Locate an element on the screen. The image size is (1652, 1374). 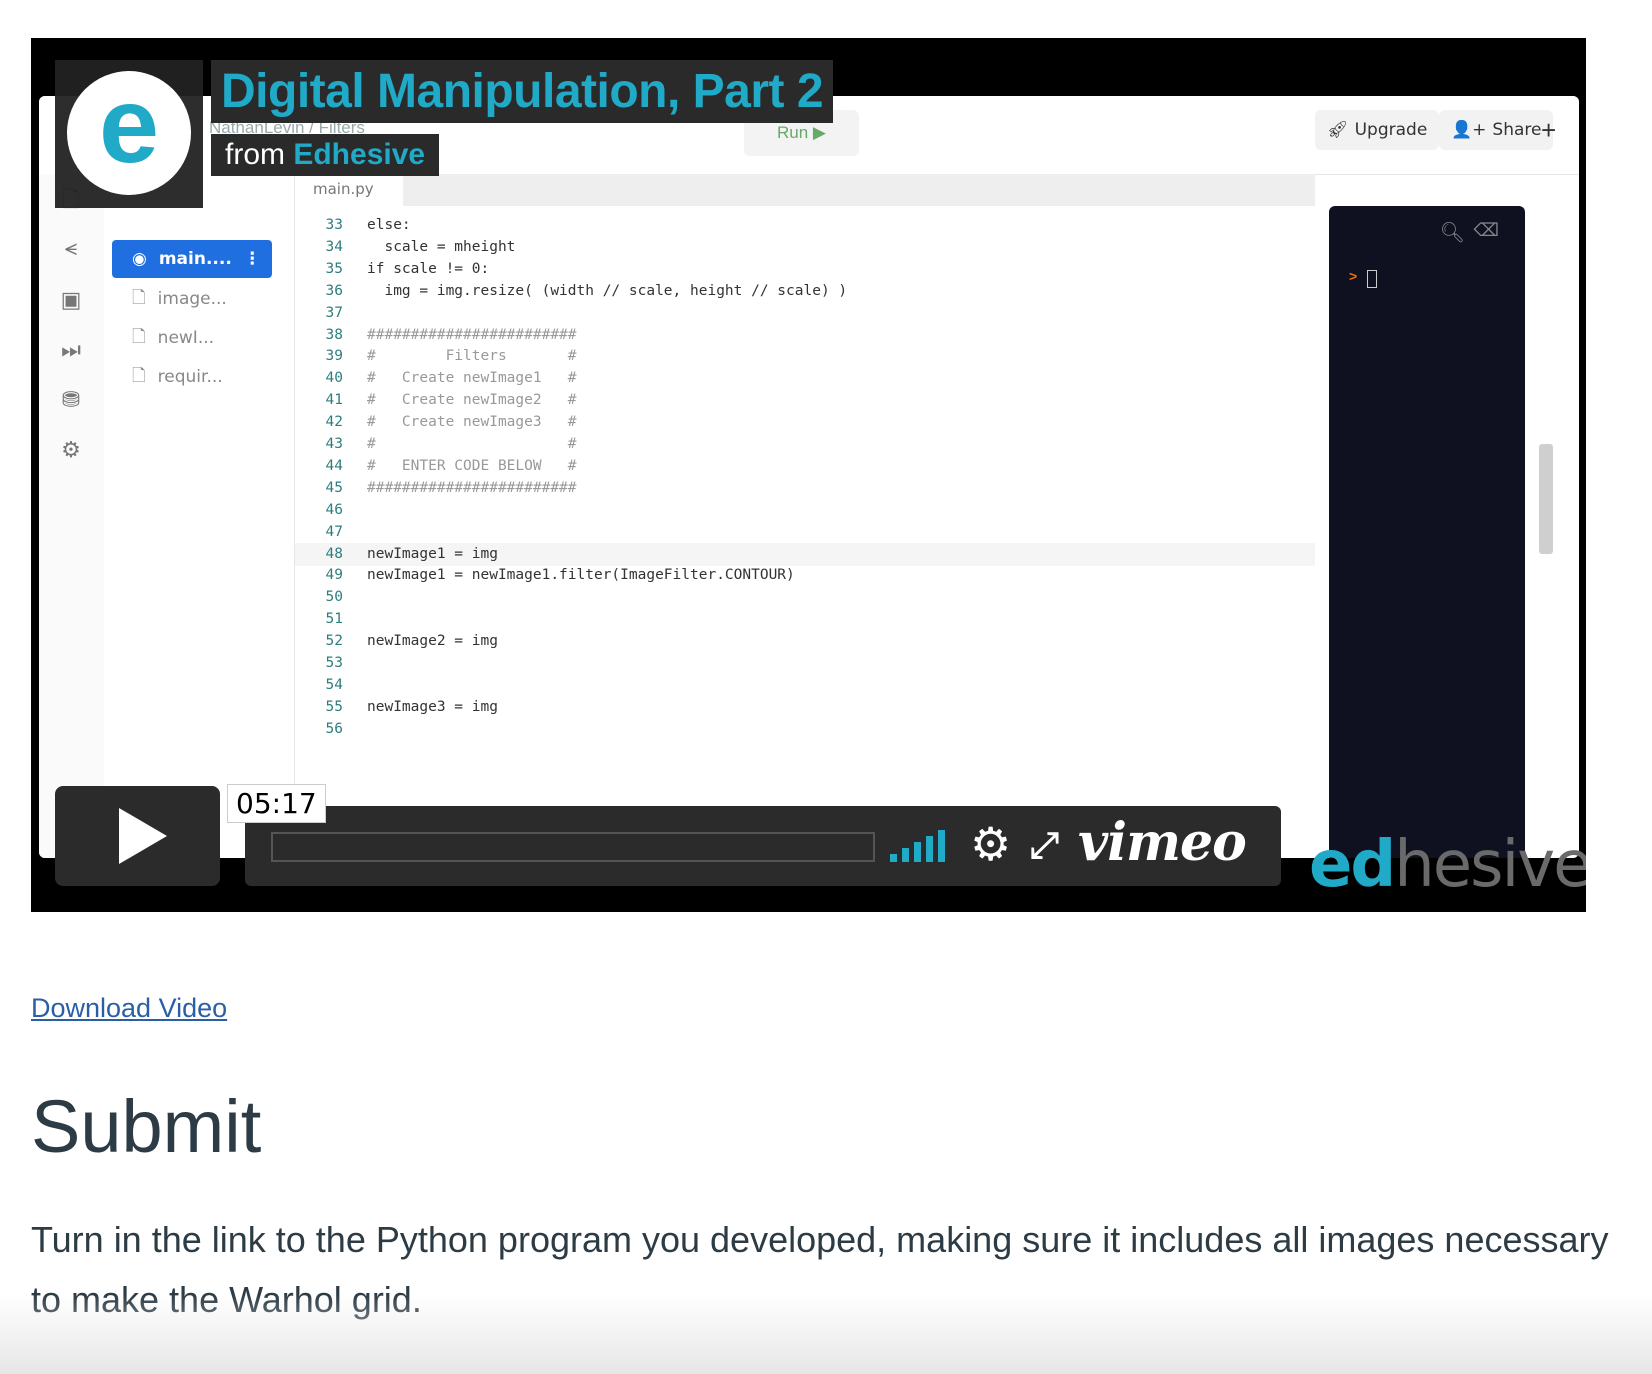
download-video-link: Download Video is located at coordinates (129, 1008).